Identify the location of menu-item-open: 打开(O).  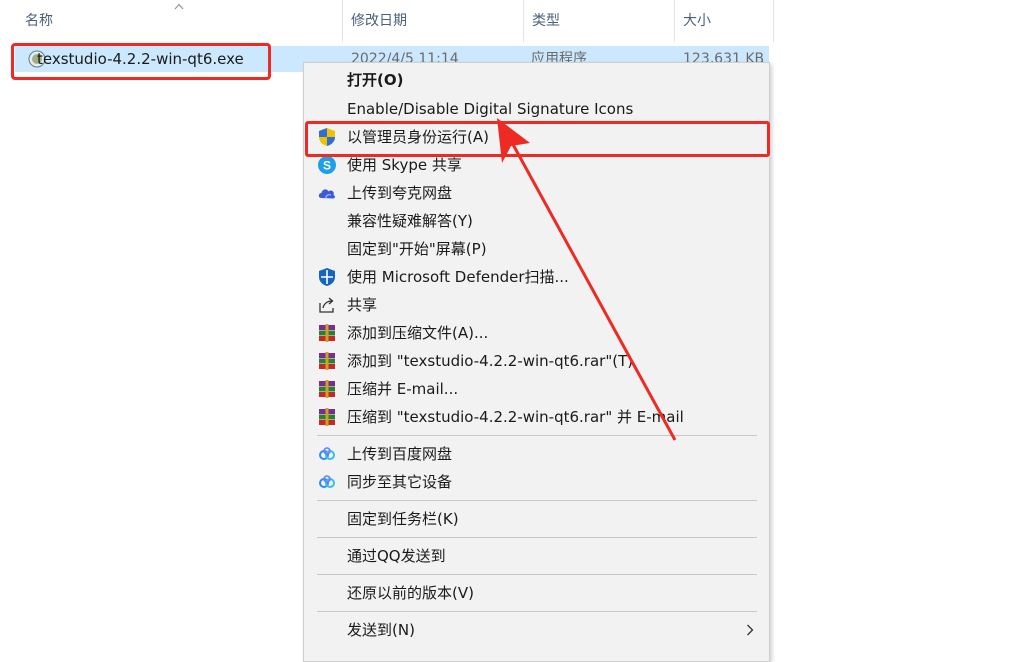
(536, 80).